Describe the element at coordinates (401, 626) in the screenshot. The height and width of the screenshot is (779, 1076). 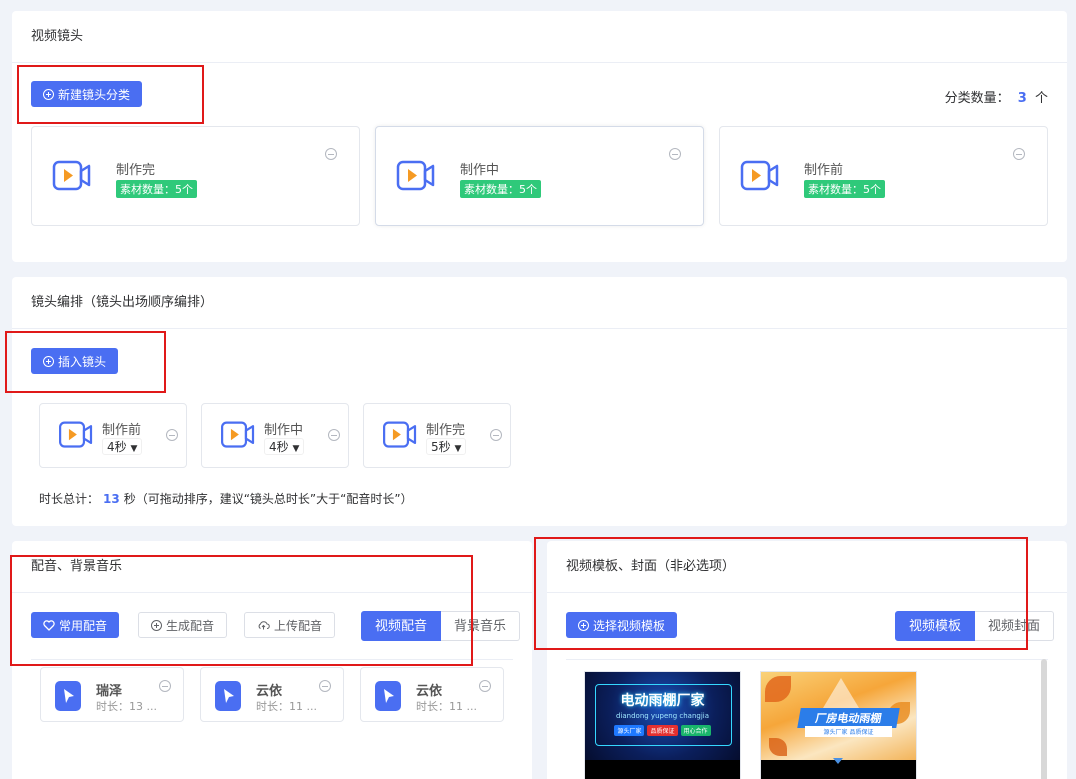
I see `tab-video-voice: 视频配音` at that location.